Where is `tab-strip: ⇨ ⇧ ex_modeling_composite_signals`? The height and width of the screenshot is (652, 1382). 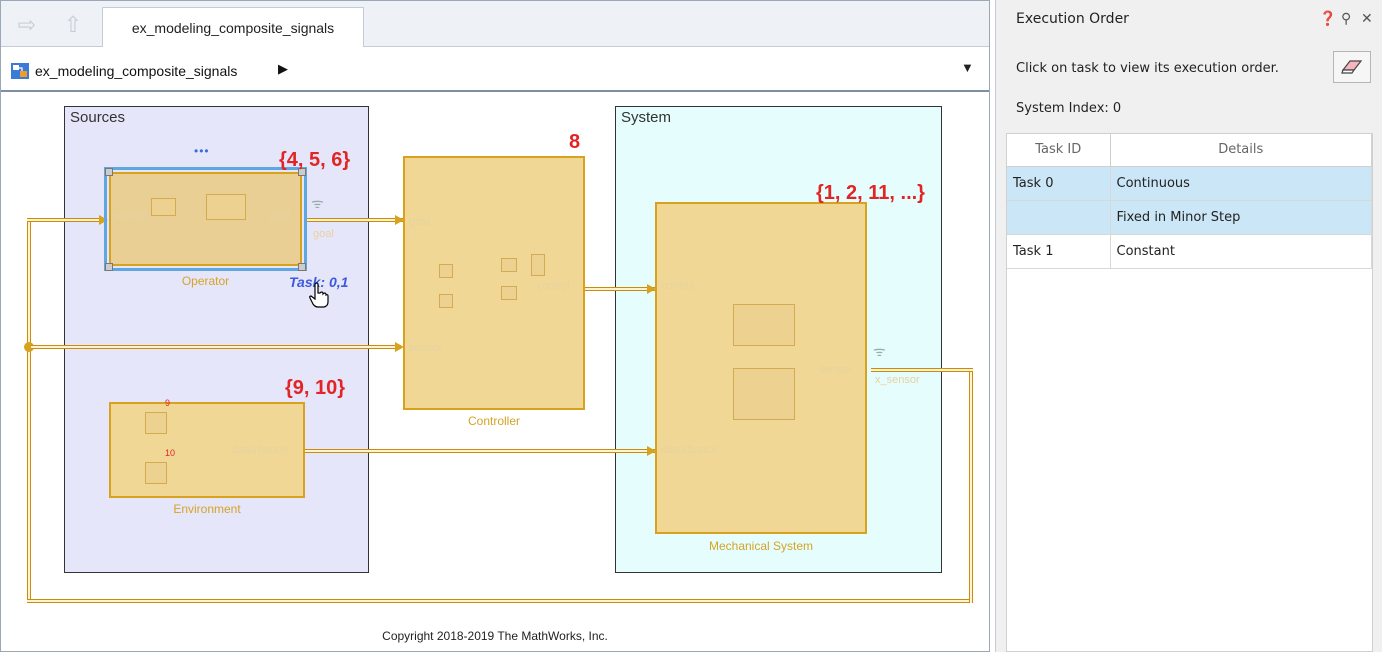 tab-strip: ⇨ ⇧ ex_modeling_composite_signals is located at coordinates (495, 24).